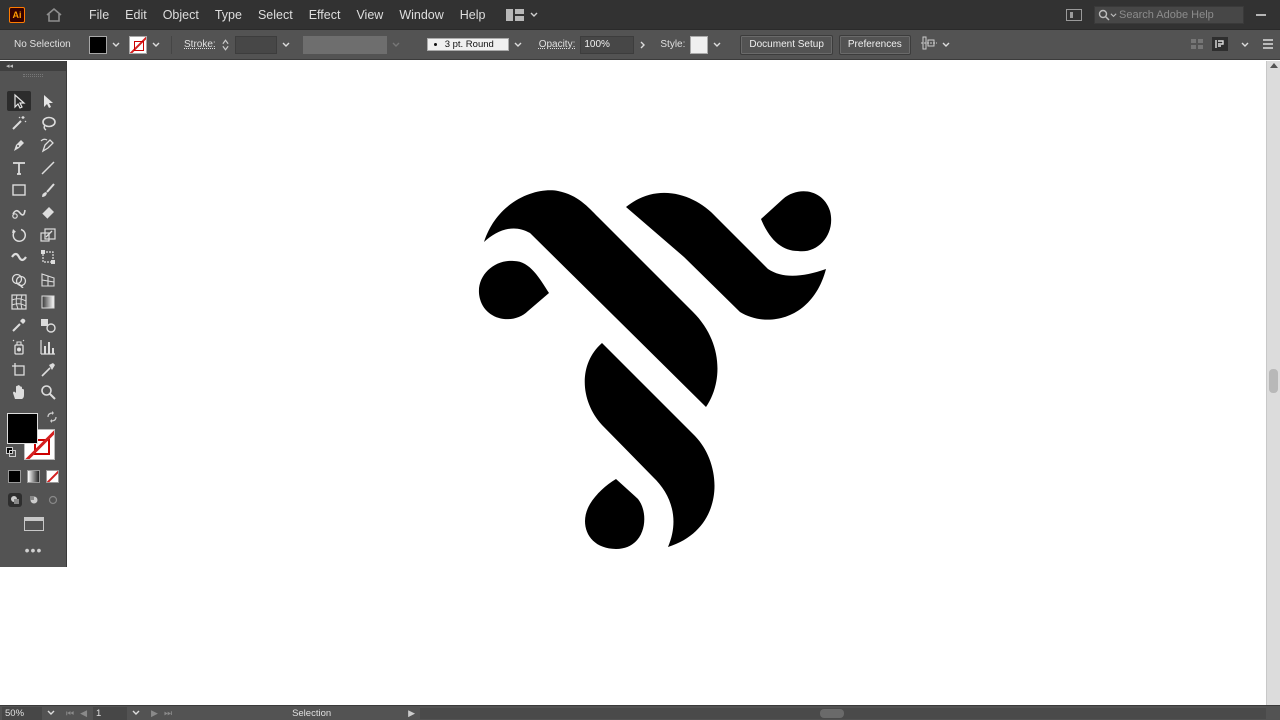 The image size is (1280, 720). What do you see at coordinates (1220, 45) in the screenshot?
I see `control-panel-menu-icon` at bounding box center [1220, 45].